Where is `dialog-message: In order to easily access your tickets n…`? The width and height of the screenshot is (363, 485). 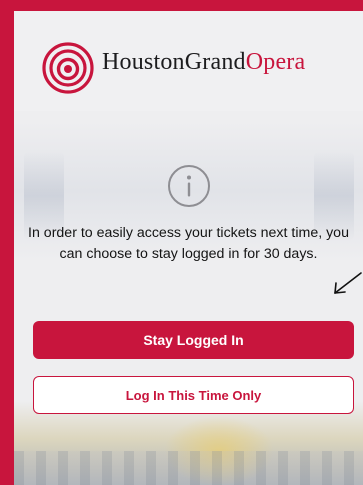
dialog-message: In order to easily access your tickets n… is located at coordinates (188, 243).